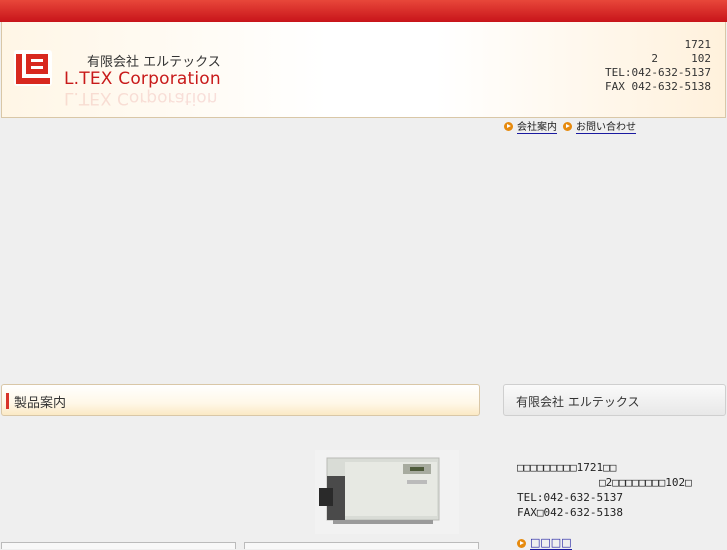 The height and width of the screenshot is (550, 727). What do you see at coordinates (681, 58) in the screenshot?
I see `address-line: 2 102` at bounding box center [681, 58].